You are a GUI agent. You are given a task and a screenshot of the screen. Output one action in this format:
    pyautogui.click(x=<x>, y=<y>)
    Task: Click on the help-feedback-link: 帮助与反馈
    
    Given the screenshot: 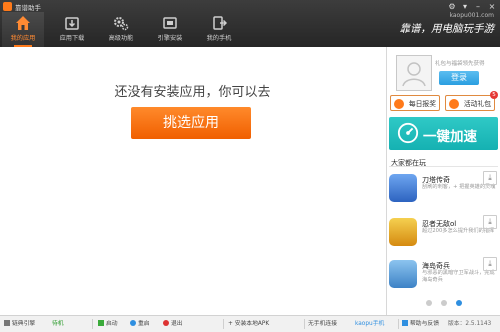 What is the action you would take?
    pyautogui.click(x=420, y=324)
    